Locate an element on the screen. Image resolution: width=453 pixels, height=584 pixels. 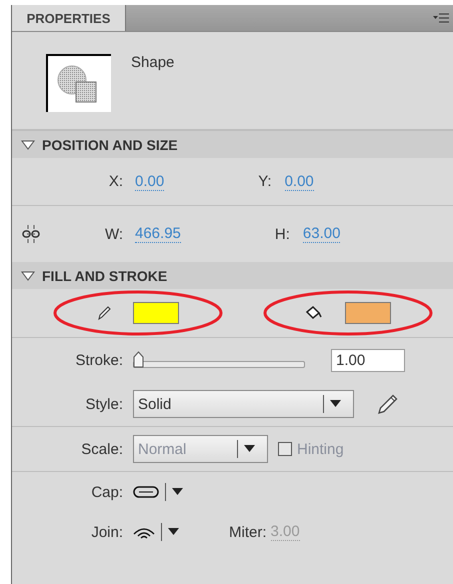
slider-thumb is located at coordinates (138, 359).